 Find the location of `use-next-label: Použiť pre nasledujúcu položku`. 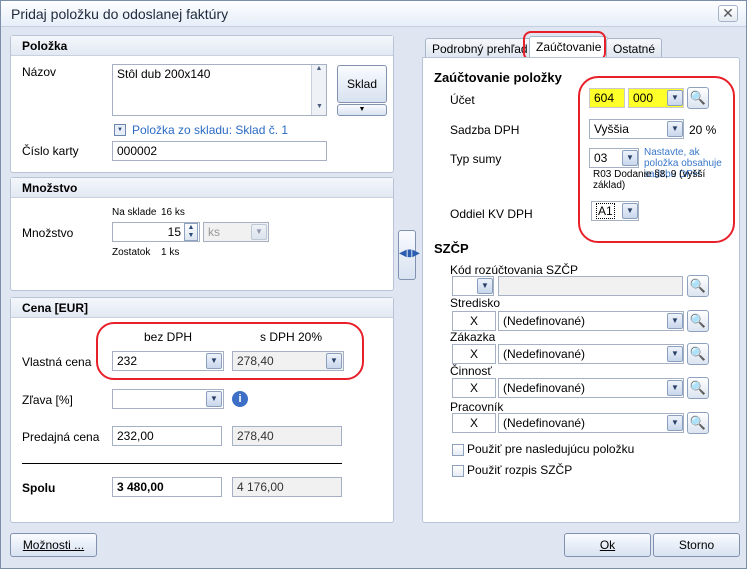

use-next-label: Použiť pre nasledujúcu položku is located at coordinates (550, 449).